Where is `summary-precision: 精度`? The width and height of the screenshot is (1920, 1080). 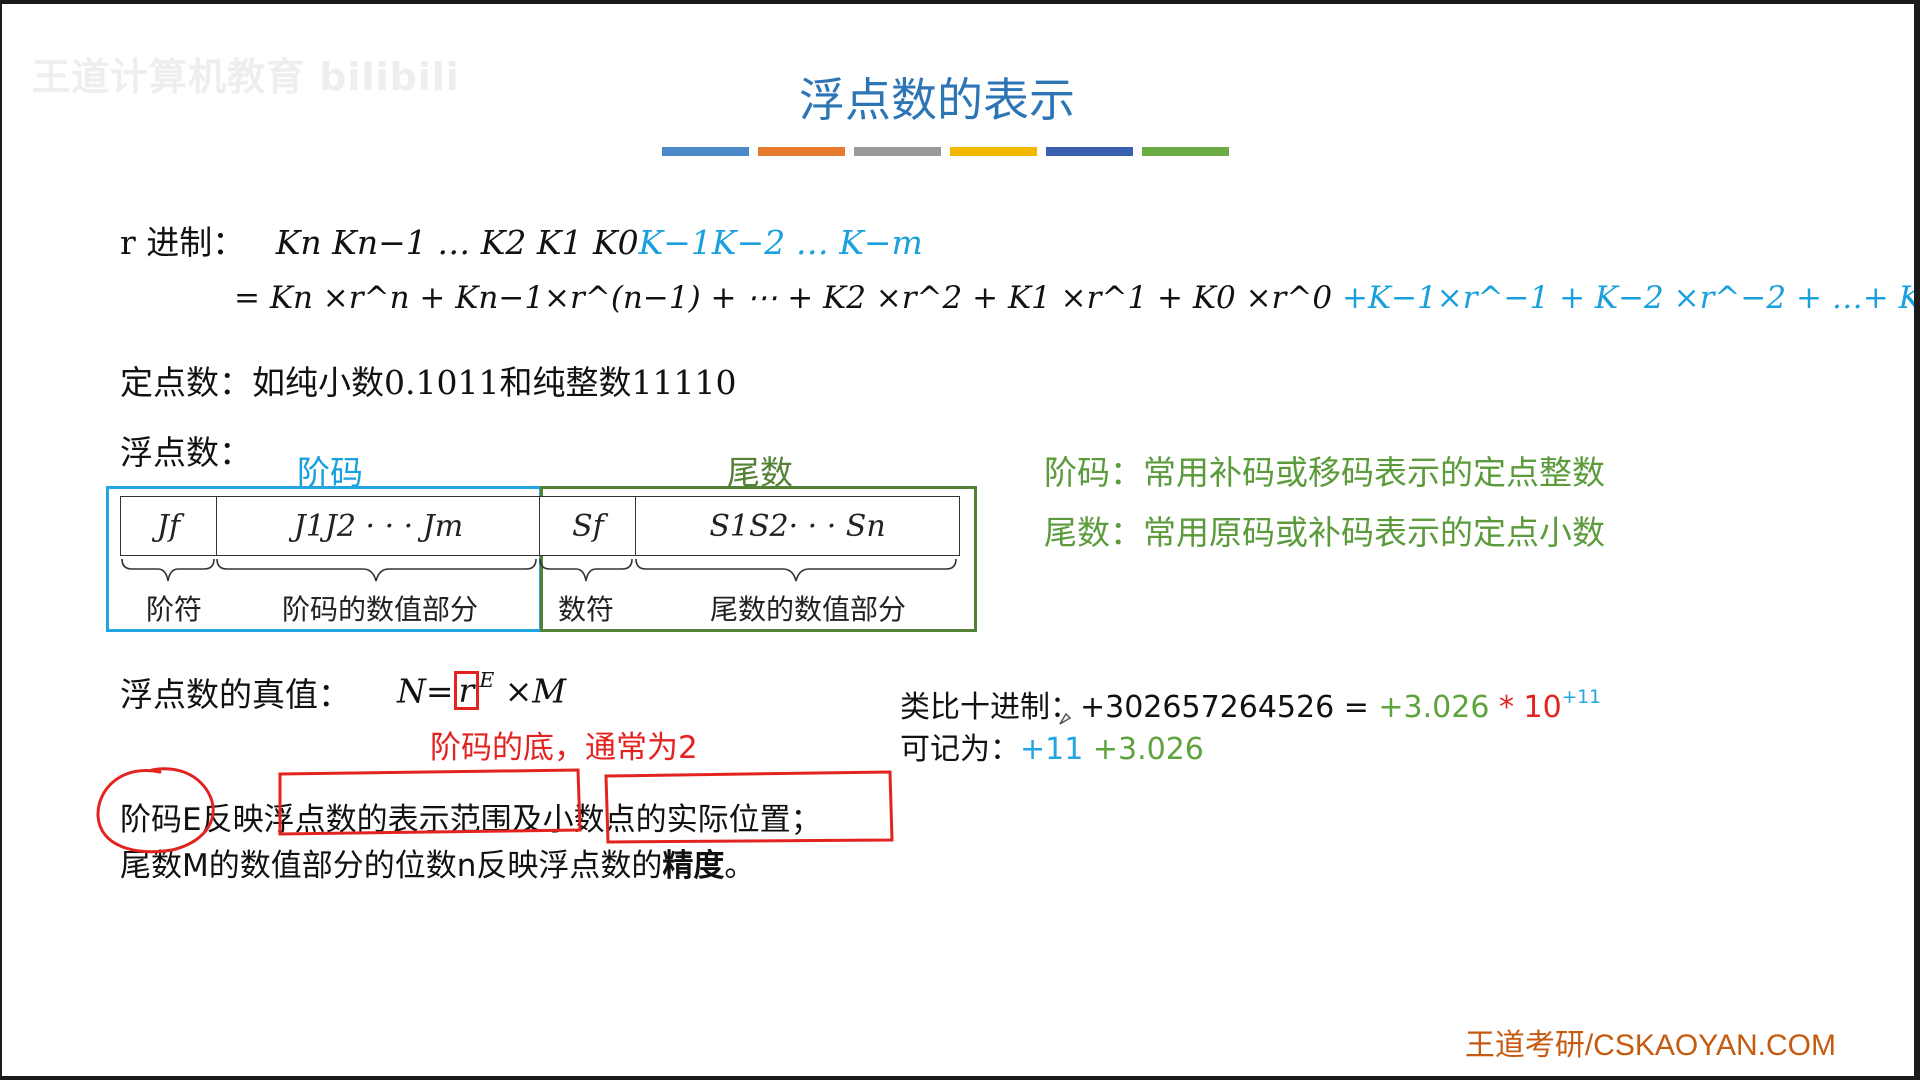
summary-precision: 精度 is located at coordinates (693, 866).